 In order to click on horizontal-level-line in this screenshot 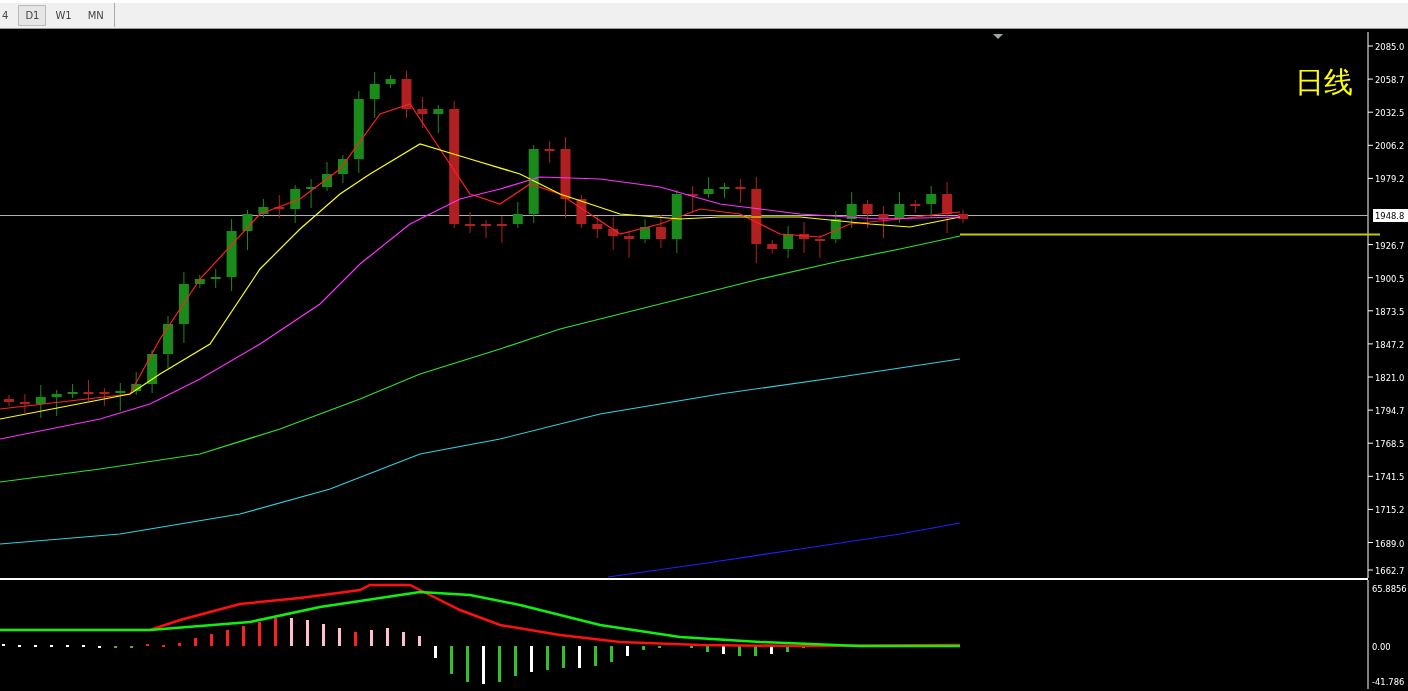, I will do `click(1170, 234)`.